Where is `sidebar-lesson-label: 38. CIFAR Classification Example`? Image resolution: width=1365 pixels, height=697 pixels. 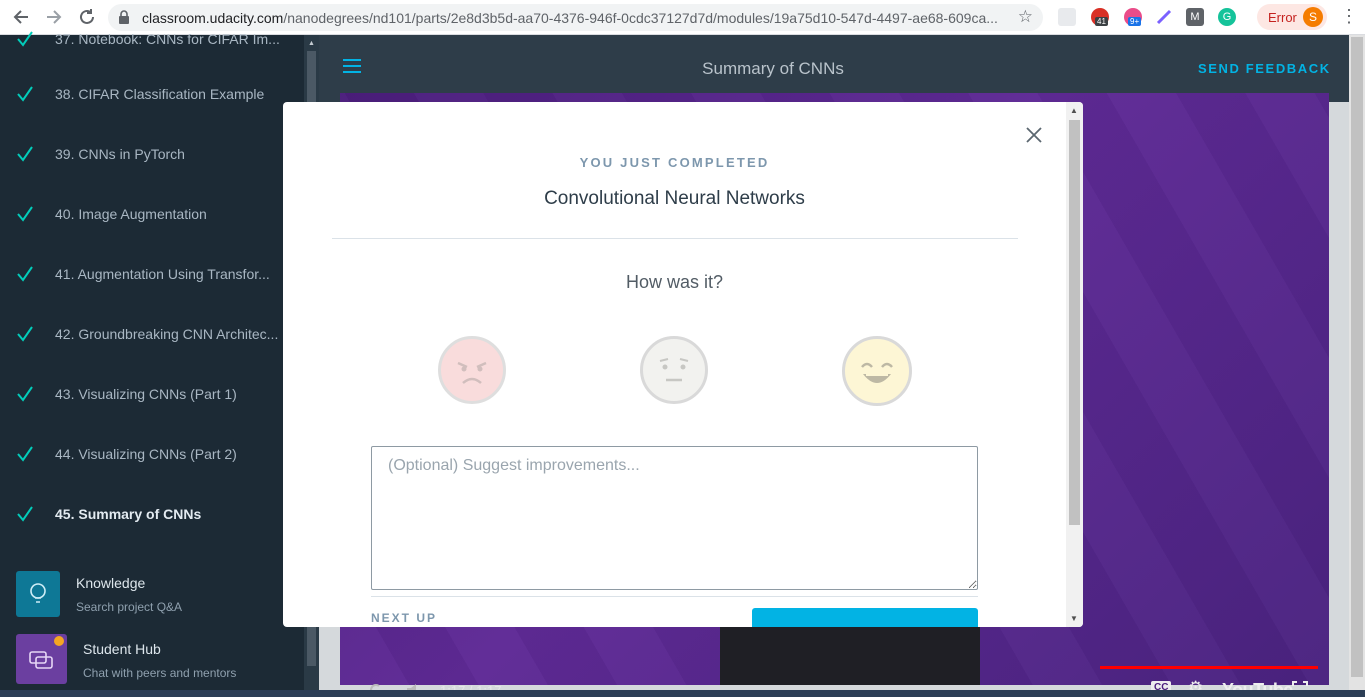 sidebar-lesson-label: 38. CIFAR Classification Example is located at coordinates (160, 94).